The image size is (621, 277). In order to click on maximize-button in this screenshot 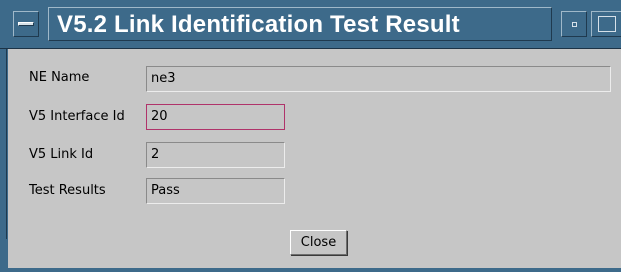, I will do `click(606, 24)`.